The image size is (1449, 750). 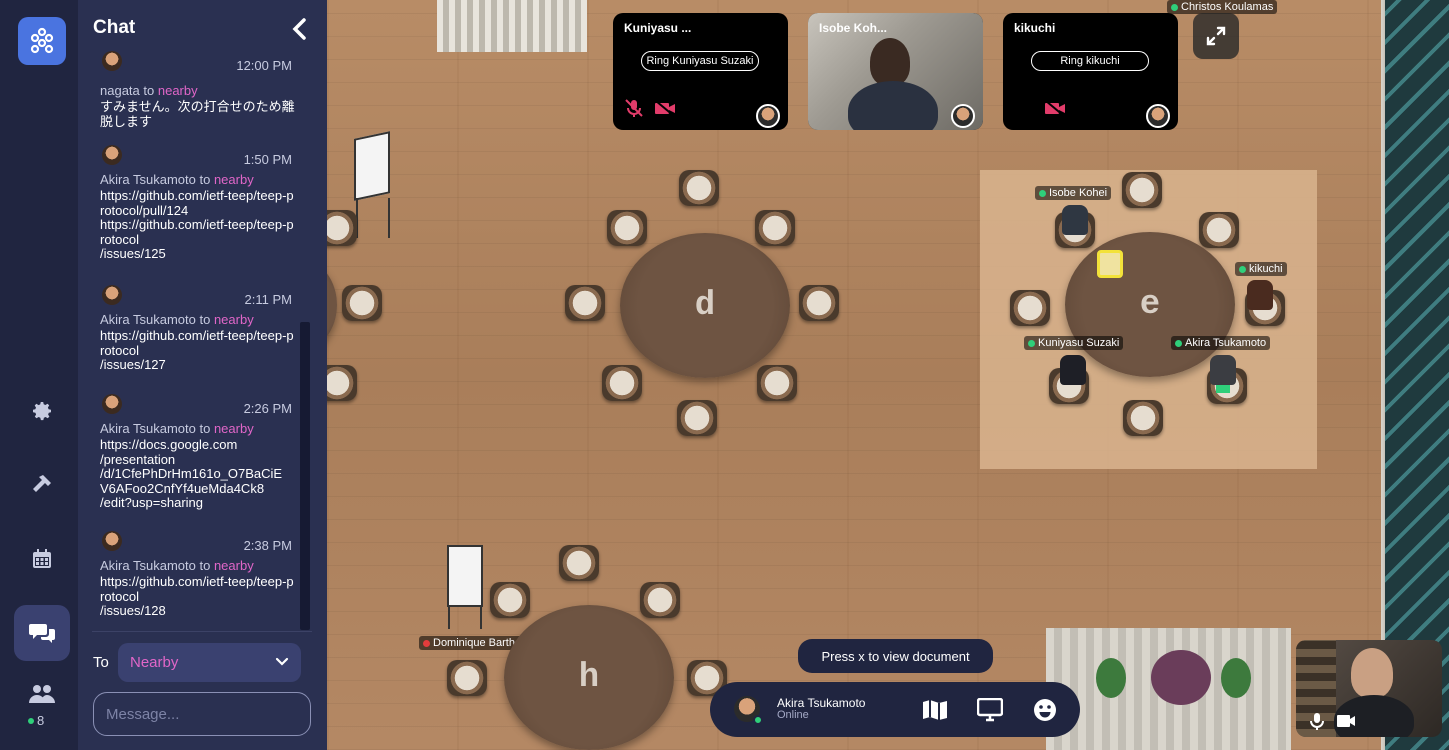 I want to click on message-time: 2:11 PM, so click(x=268, y=299).